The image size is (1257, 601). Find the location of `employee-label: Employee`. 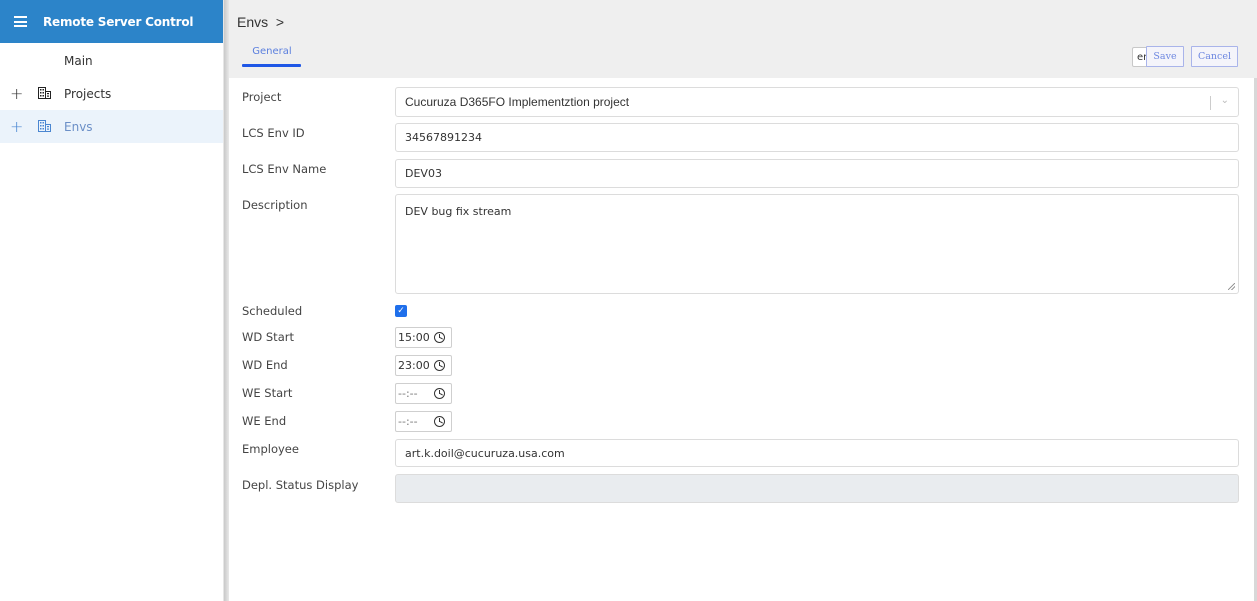

employee-label: Employee is located at coordinates (270, 449).